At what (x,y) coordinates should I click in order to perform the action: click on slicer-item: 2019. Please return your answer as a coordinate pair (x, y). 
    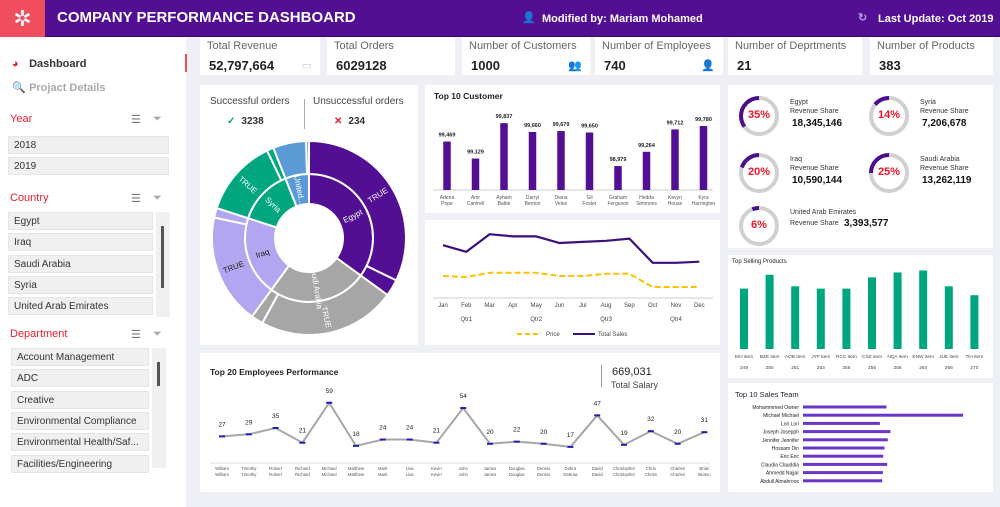
    Looking at the image, I should click on (88, 166).